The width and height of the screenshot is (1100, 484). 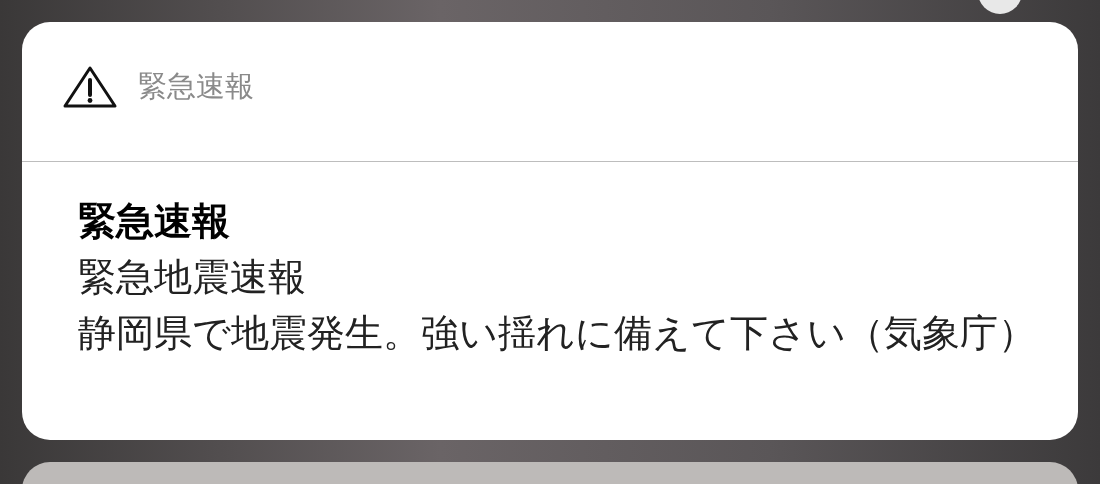 What do you see at coordinates (90, 86) in the screenshot?
I see `warning-icon` at bounding box center [90, 86].